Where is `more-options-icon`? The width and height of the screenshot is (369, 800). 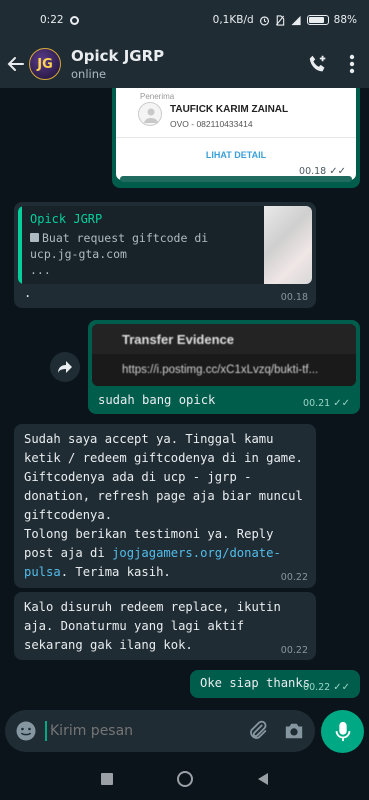 more-options-icon is located at coordinates (352, 64).